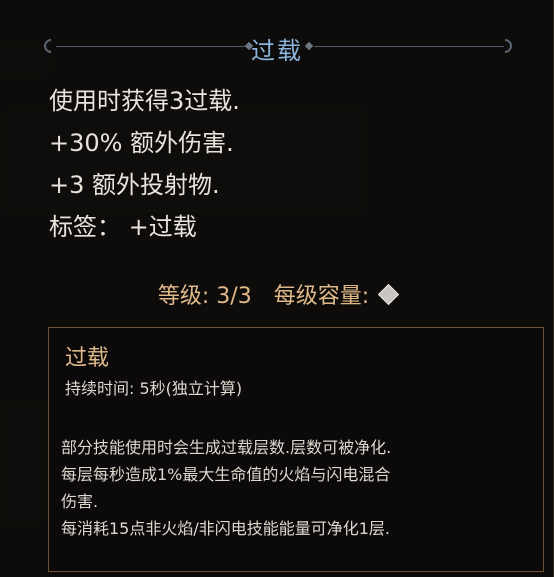 The height and width of the screenshot is (577, 554). Describe the element at coordinates (226, 528) in the screenshot. I see `detail-line: 每消耗15点非火焰/非闪电技能能量可净化1层.` at that location.